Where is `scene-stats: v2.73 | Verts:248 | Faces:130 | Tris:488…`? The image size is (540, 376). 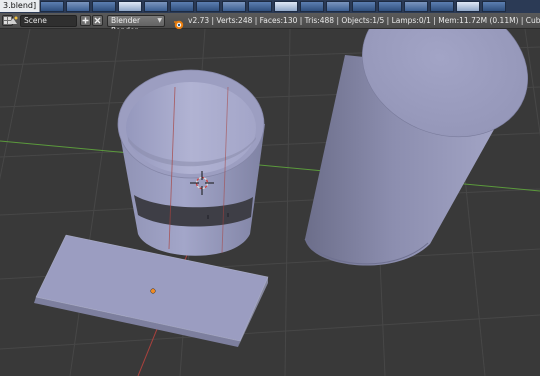
scene-stats: v2.73 | Verts:248 | Faces:130 | Tris:488… is located at coordinates (364, 20).